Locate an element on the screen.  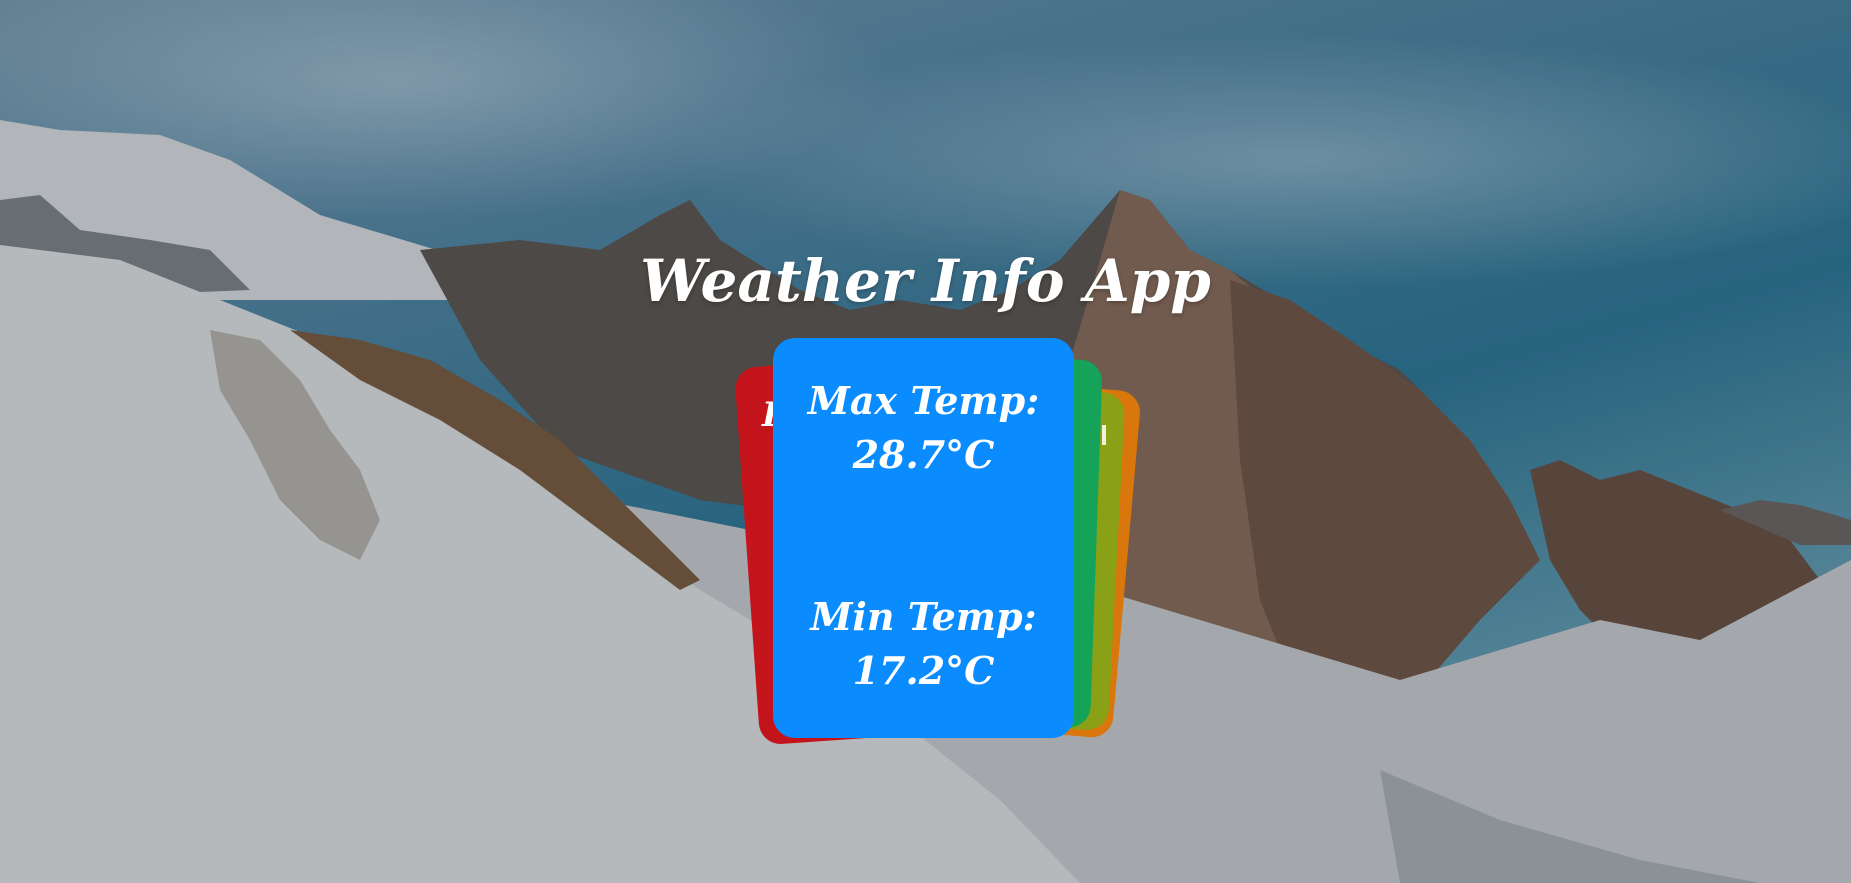
min-temp-label: Min Temp: is located at coordinates (923, 616).